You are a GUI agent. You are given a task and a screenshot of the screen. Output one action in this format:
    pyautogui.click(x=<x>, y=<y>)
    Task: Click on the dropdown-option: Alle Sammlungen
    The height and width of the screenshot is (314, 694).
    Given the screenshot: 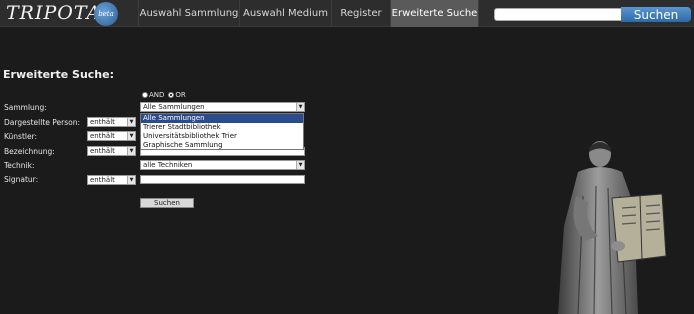 What is the action you would take?
    pyautogui.click(x=222, y=118)
    